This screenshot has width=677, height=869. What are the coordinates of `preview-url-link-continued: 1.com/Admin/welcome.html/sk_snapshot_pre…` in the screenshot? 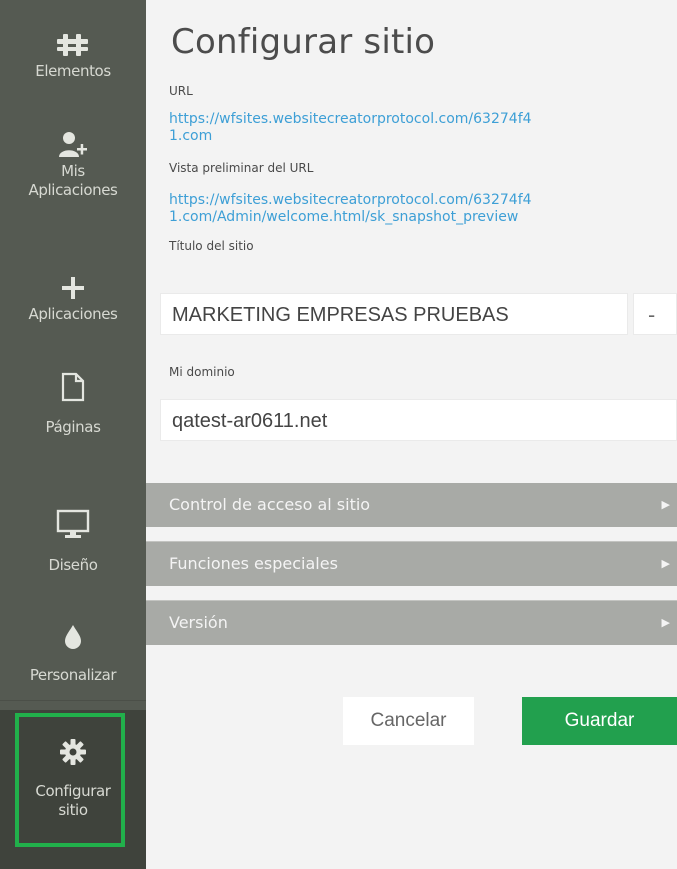 It's located at (423, 217).